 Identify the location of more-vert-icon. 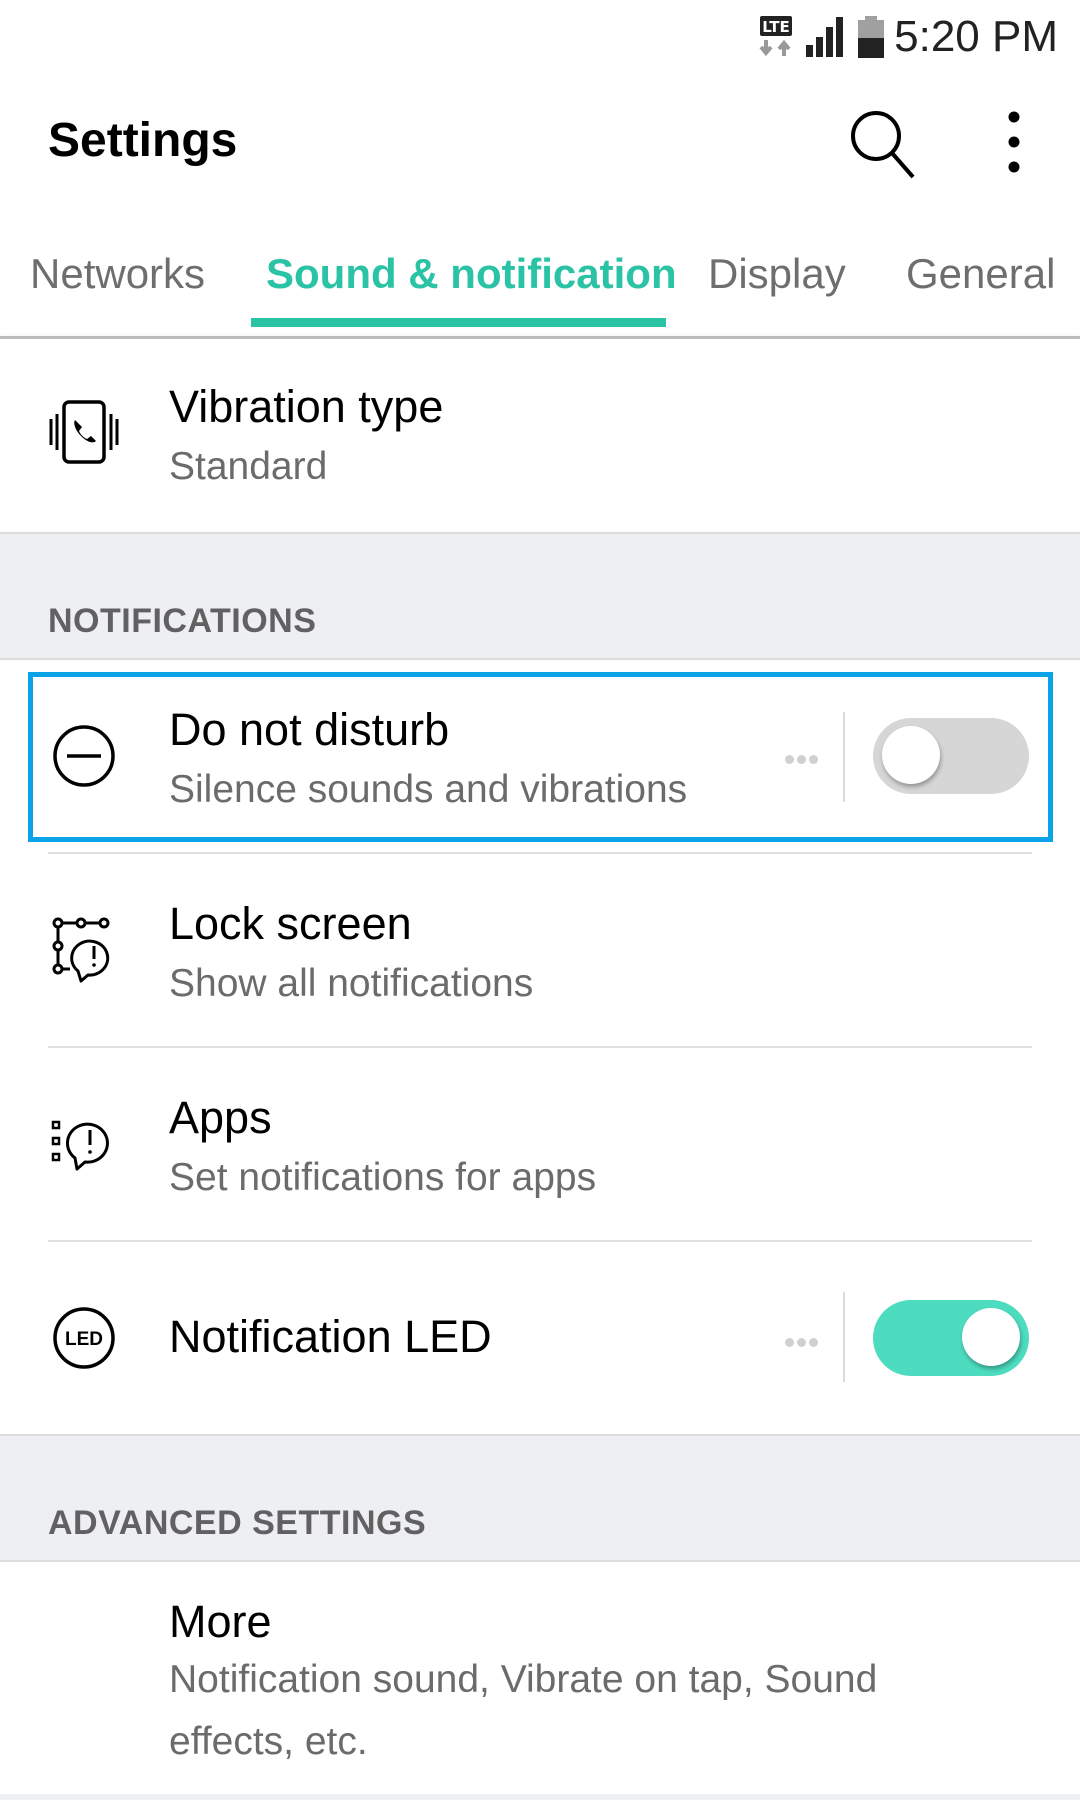
(1014, 142).